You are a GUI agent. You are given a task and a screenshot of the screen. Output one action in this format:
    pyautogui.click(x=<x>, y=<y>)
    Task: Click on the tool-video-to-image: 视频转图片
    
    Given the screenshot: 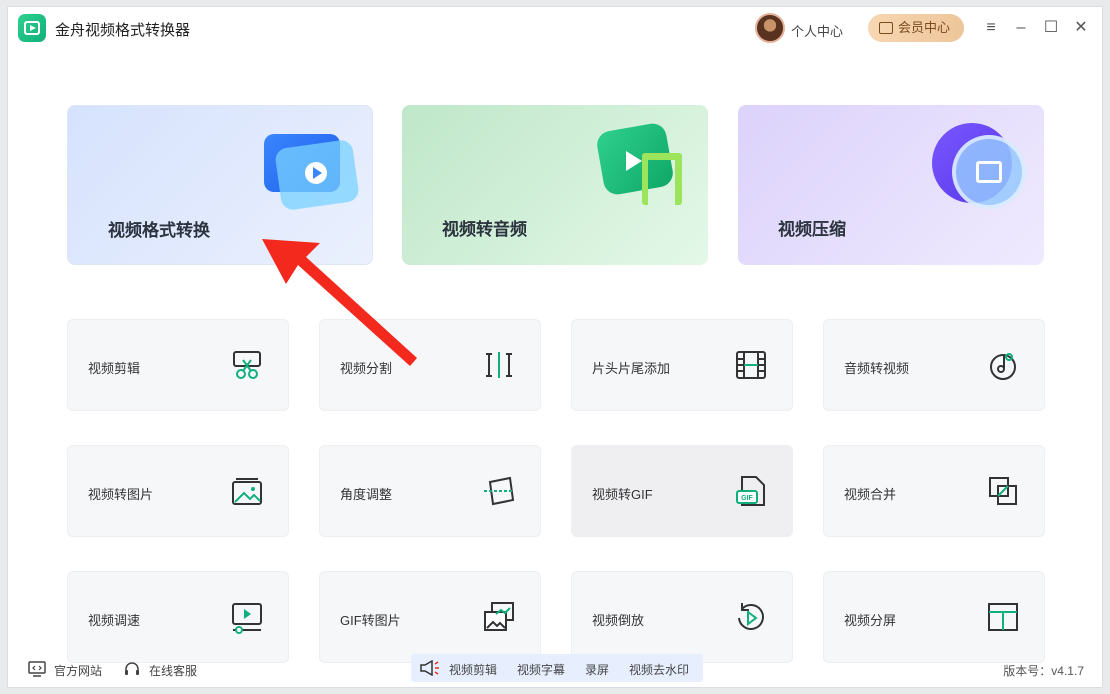 What is the action you would take?
    pyautogui.click(x=178, y=491)
    